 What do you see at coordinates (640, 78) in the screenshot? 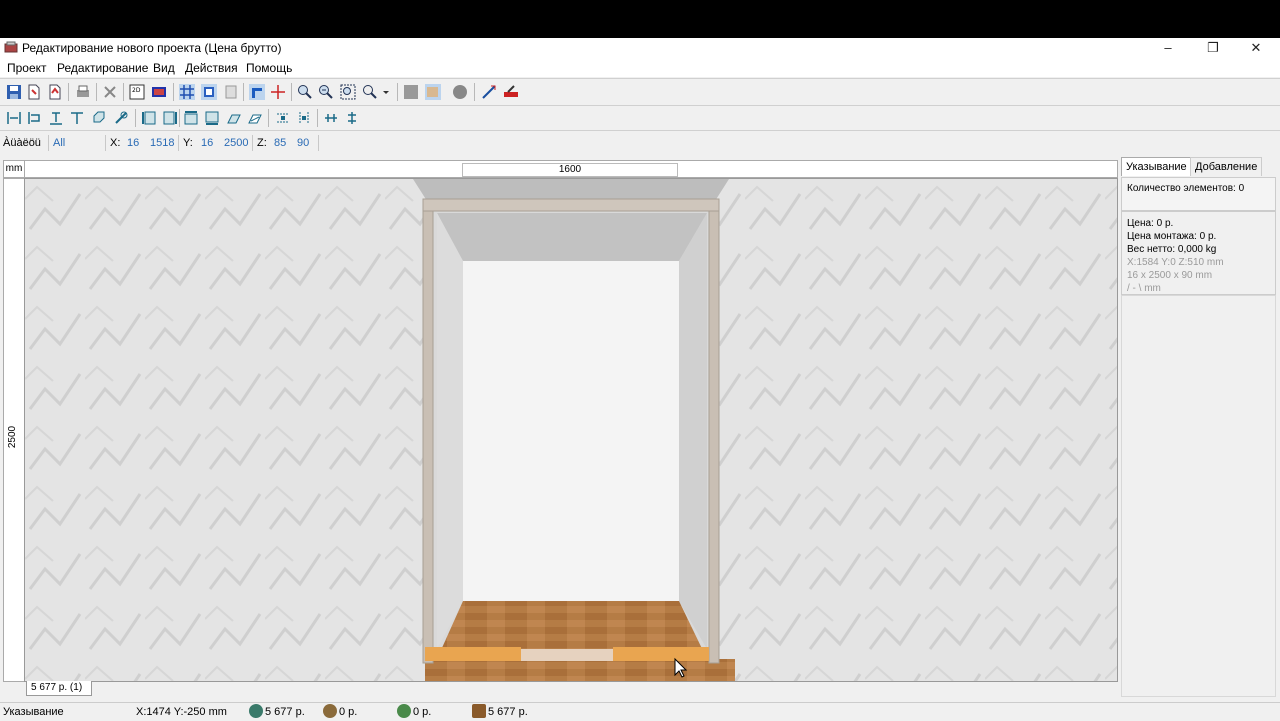
I see `menu-divider` at bounding box center [640, 78].